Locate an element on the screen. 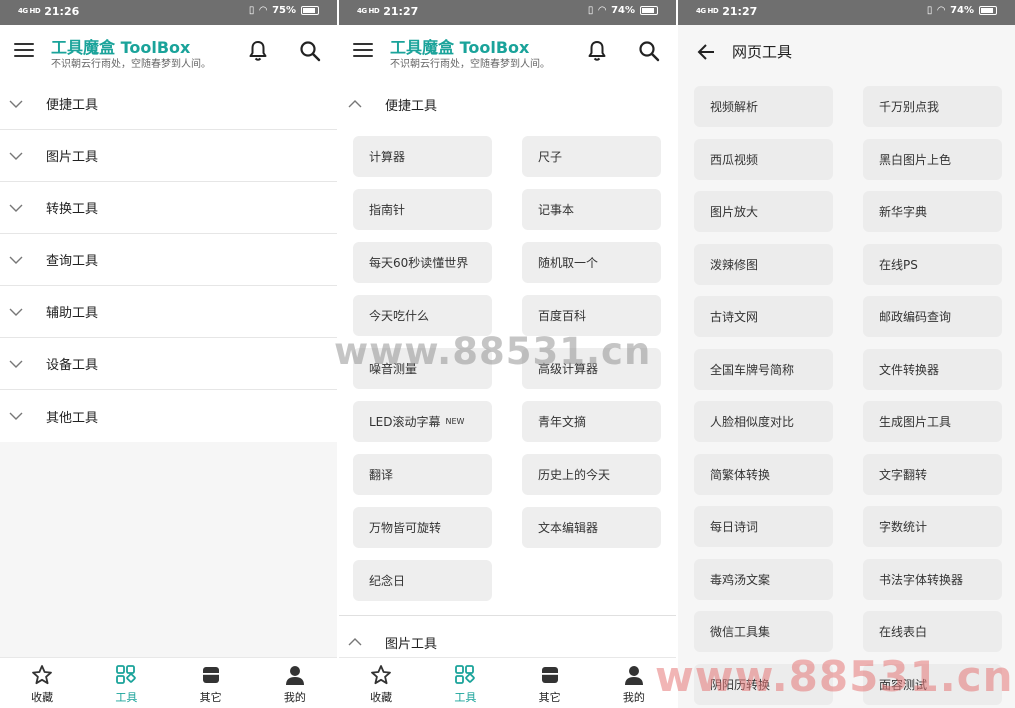  category-row: 其他工具 is located at coordinates (168, 416).